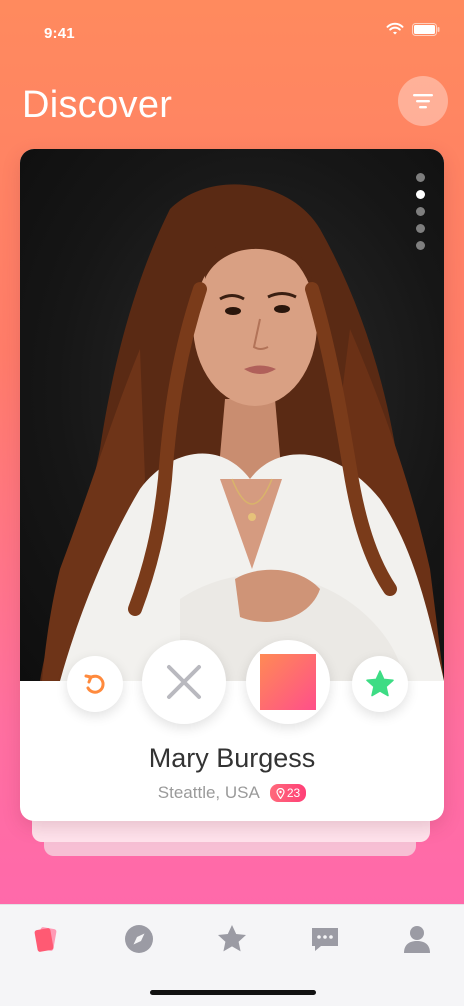  Describe the element at coordinates (426, 29) in the screenshot. I see `battery-icon` at that location.